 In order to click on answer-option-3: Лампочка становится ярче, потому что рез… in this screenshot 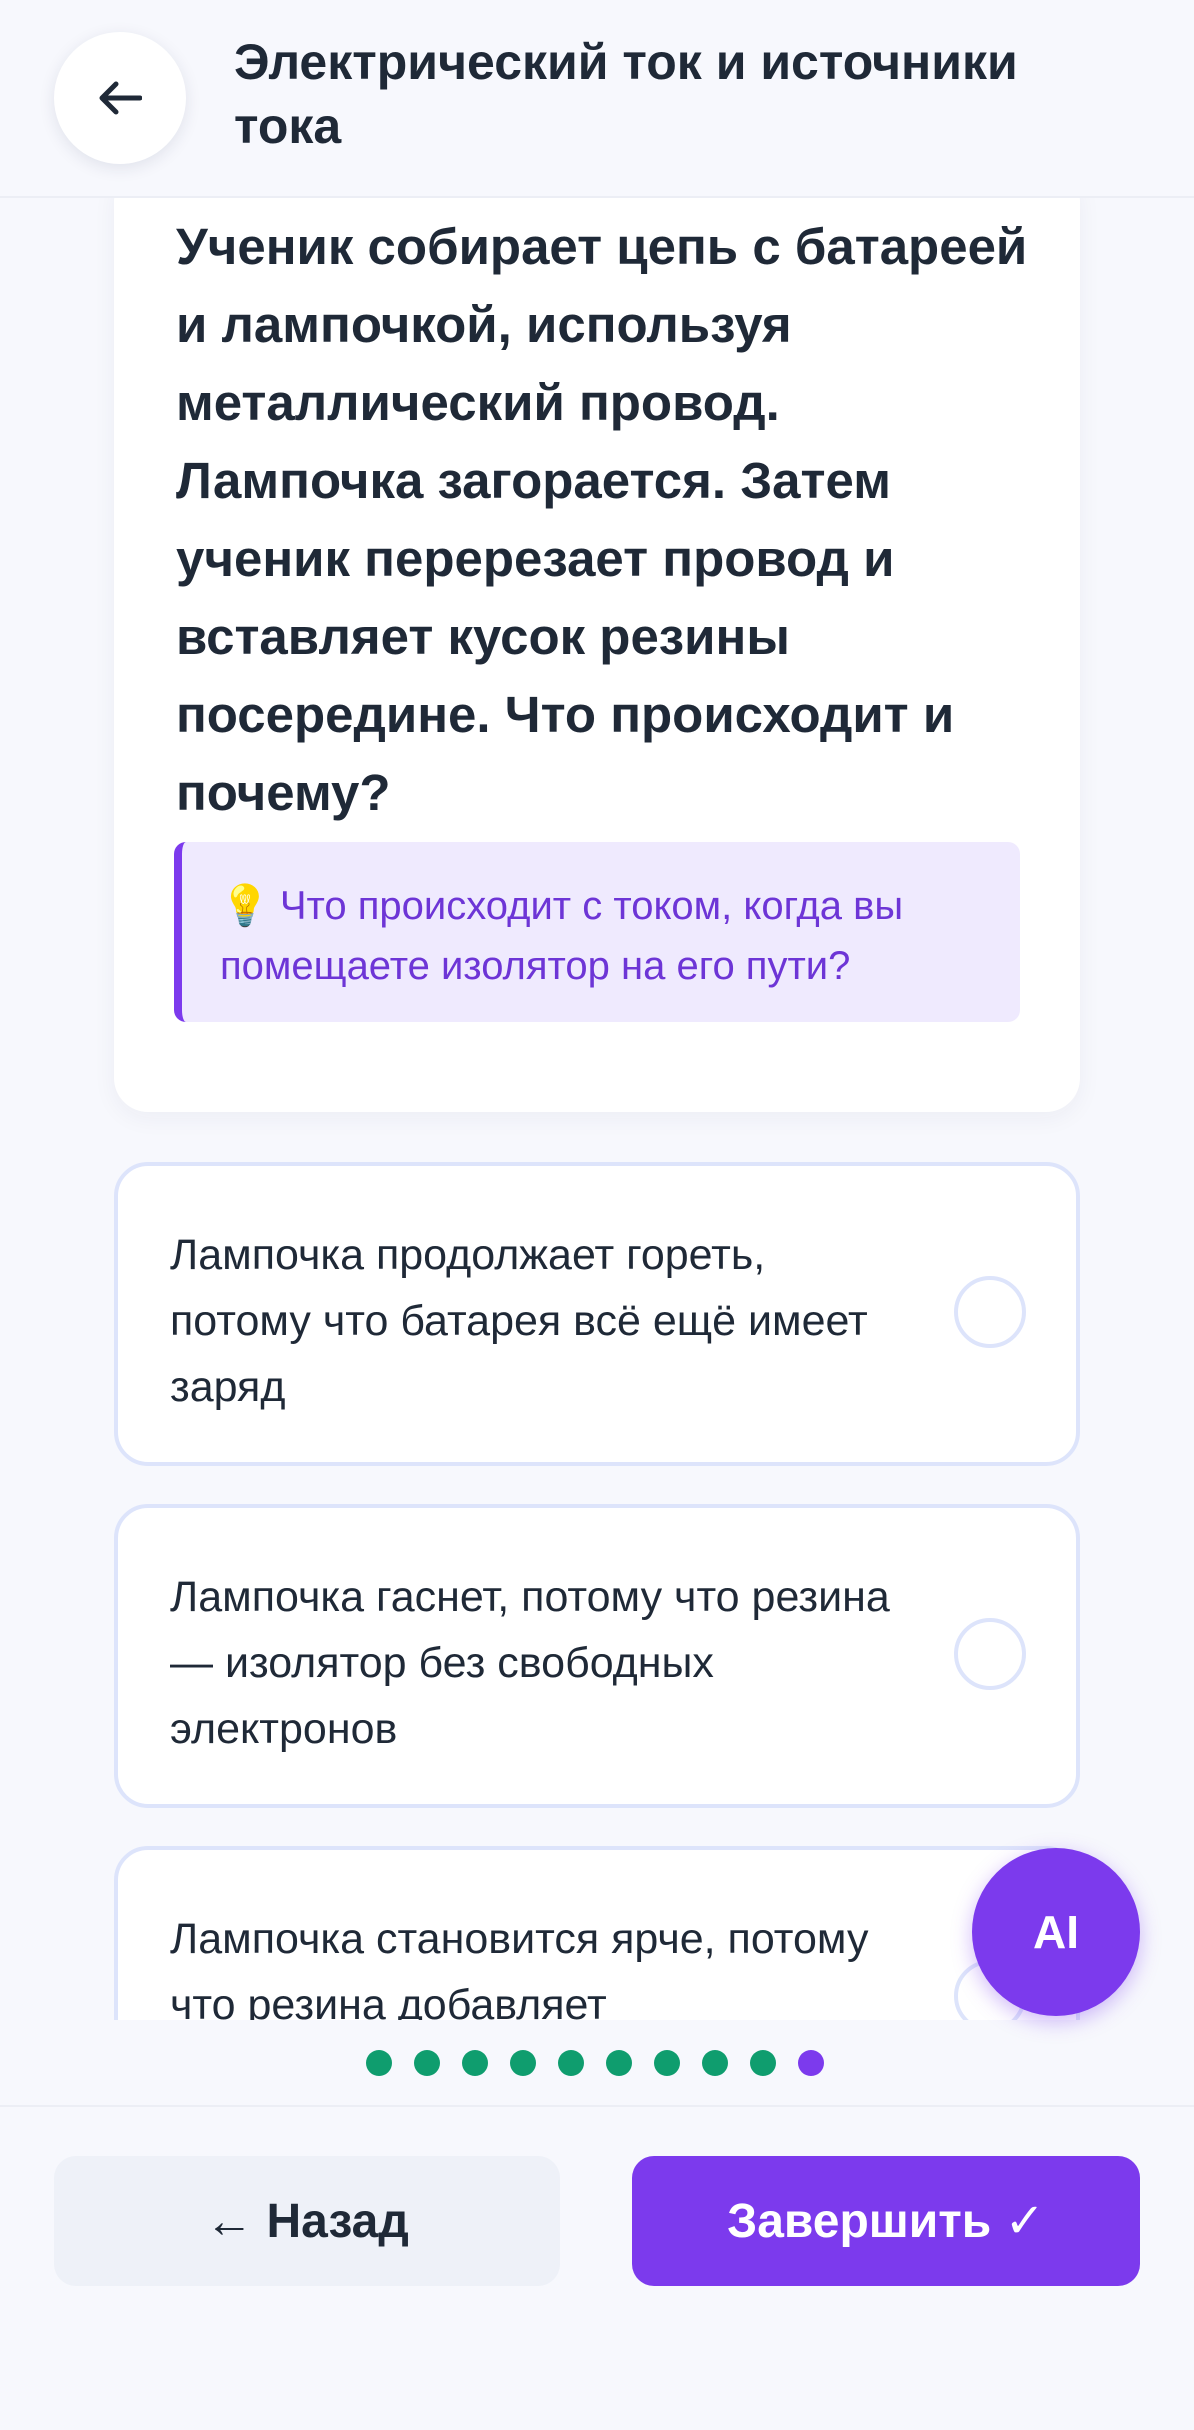, I will do `click(597, 1933)`.